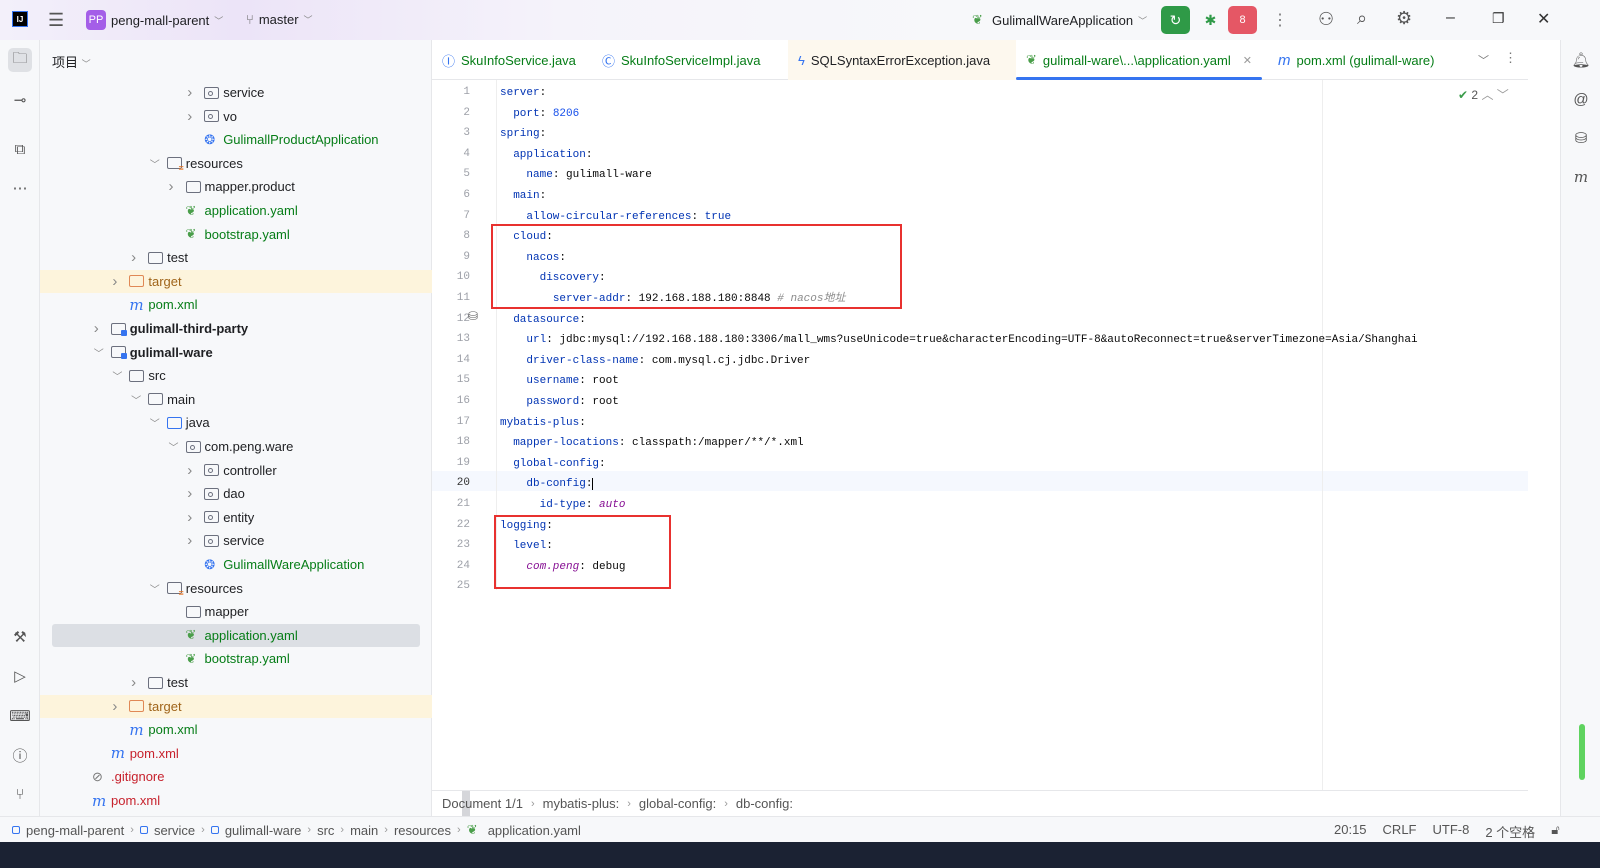 This screenshot has height=868, width=1600. What do you see at coordinates (1247, 60) in the screenshot?
I see `close-tab-icon: ✕` at bounding box center [1247, 60].